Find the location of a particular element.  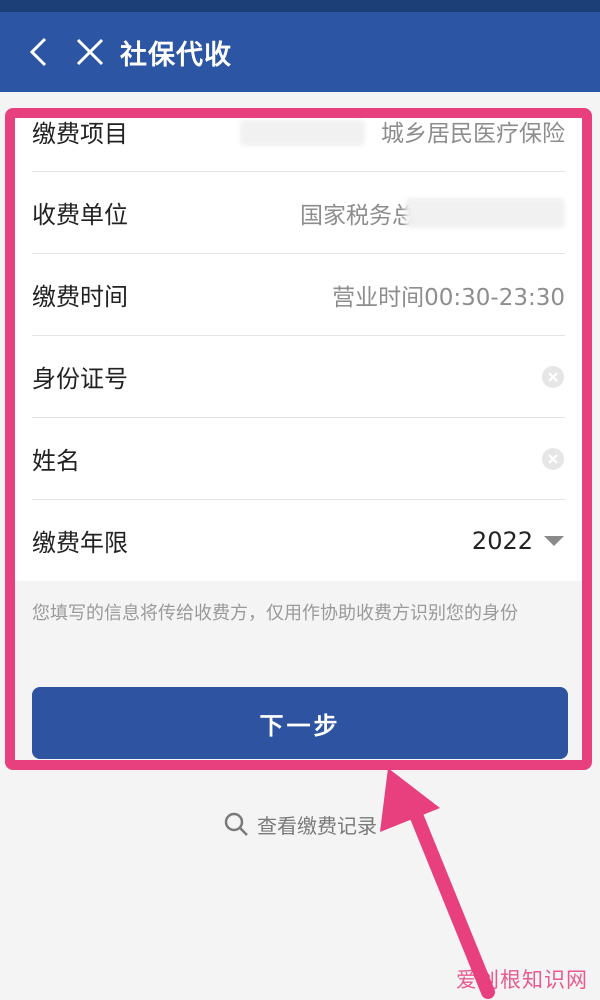

watermark-text: 爱创根知识网 is located at coordinates (522, 980).